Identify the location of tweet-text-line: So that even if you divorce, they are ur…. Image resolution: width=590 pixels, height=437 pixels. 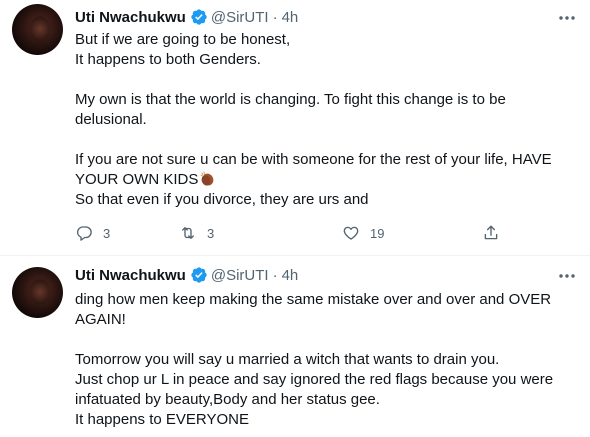
(222, 199).